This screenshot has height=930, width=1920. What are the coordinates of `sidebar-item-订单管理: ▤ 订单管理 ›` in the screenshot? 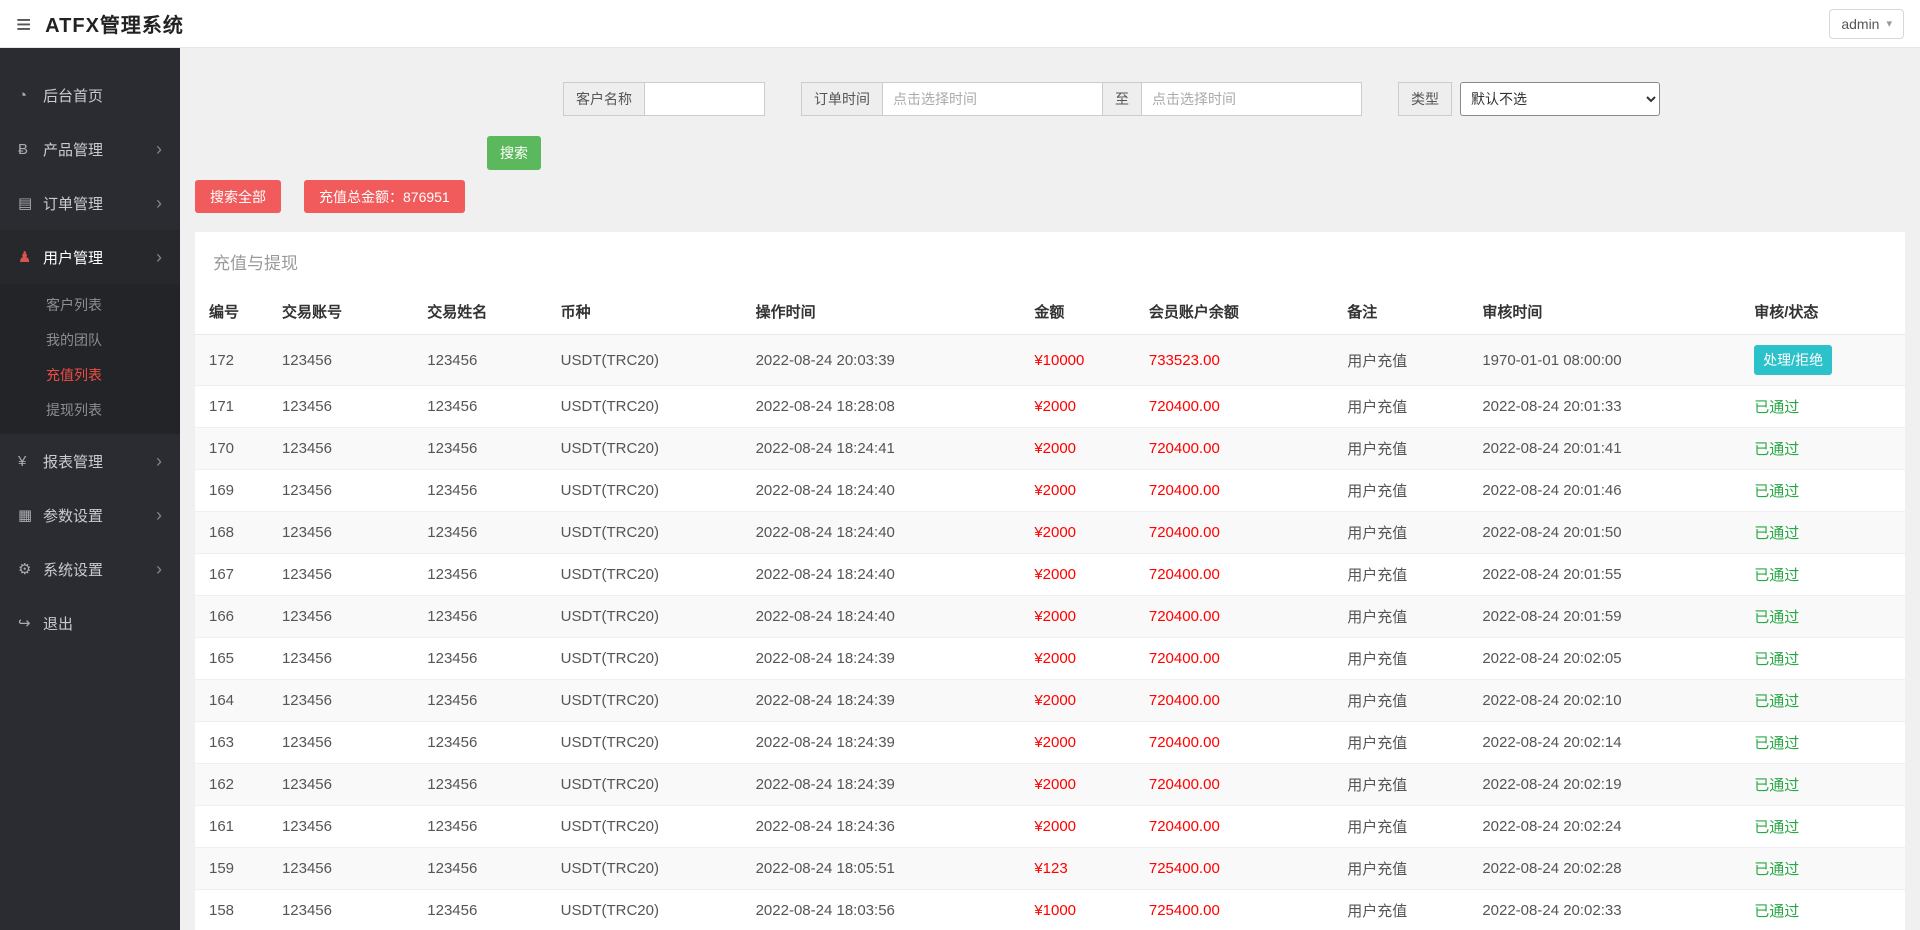 It's located at (90, 203).